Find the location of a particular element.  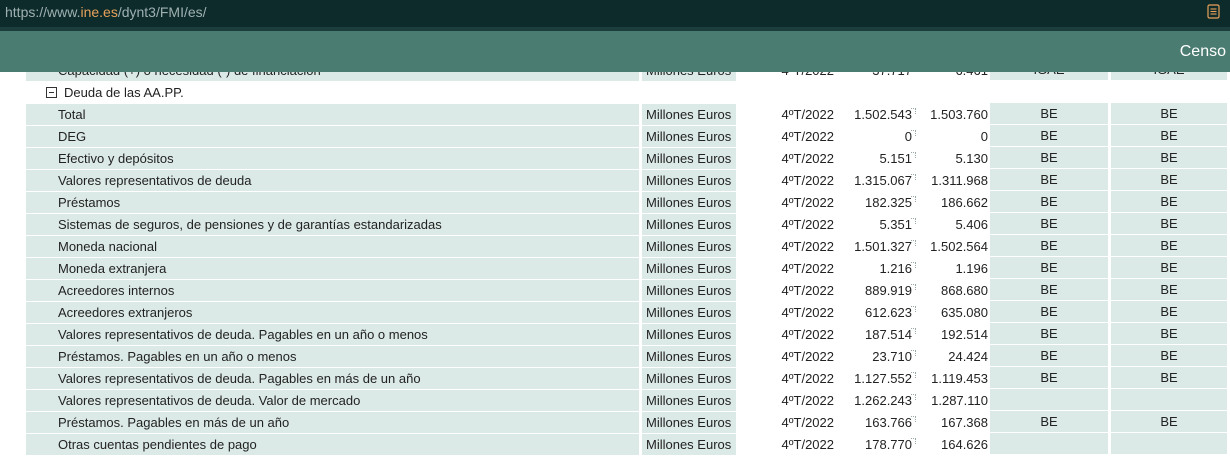

nav-link-censo: Censo is located at coordinates (1203, 52).